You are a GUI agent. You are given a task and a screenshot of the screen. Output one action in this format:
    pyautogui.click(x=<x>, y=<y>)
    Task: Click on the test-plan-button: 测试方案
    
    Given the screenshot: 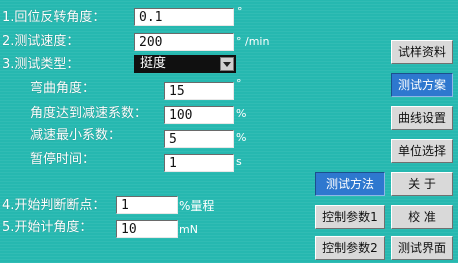 What is the action you would take?
    pyautogui.click(x=422, y=85)
    